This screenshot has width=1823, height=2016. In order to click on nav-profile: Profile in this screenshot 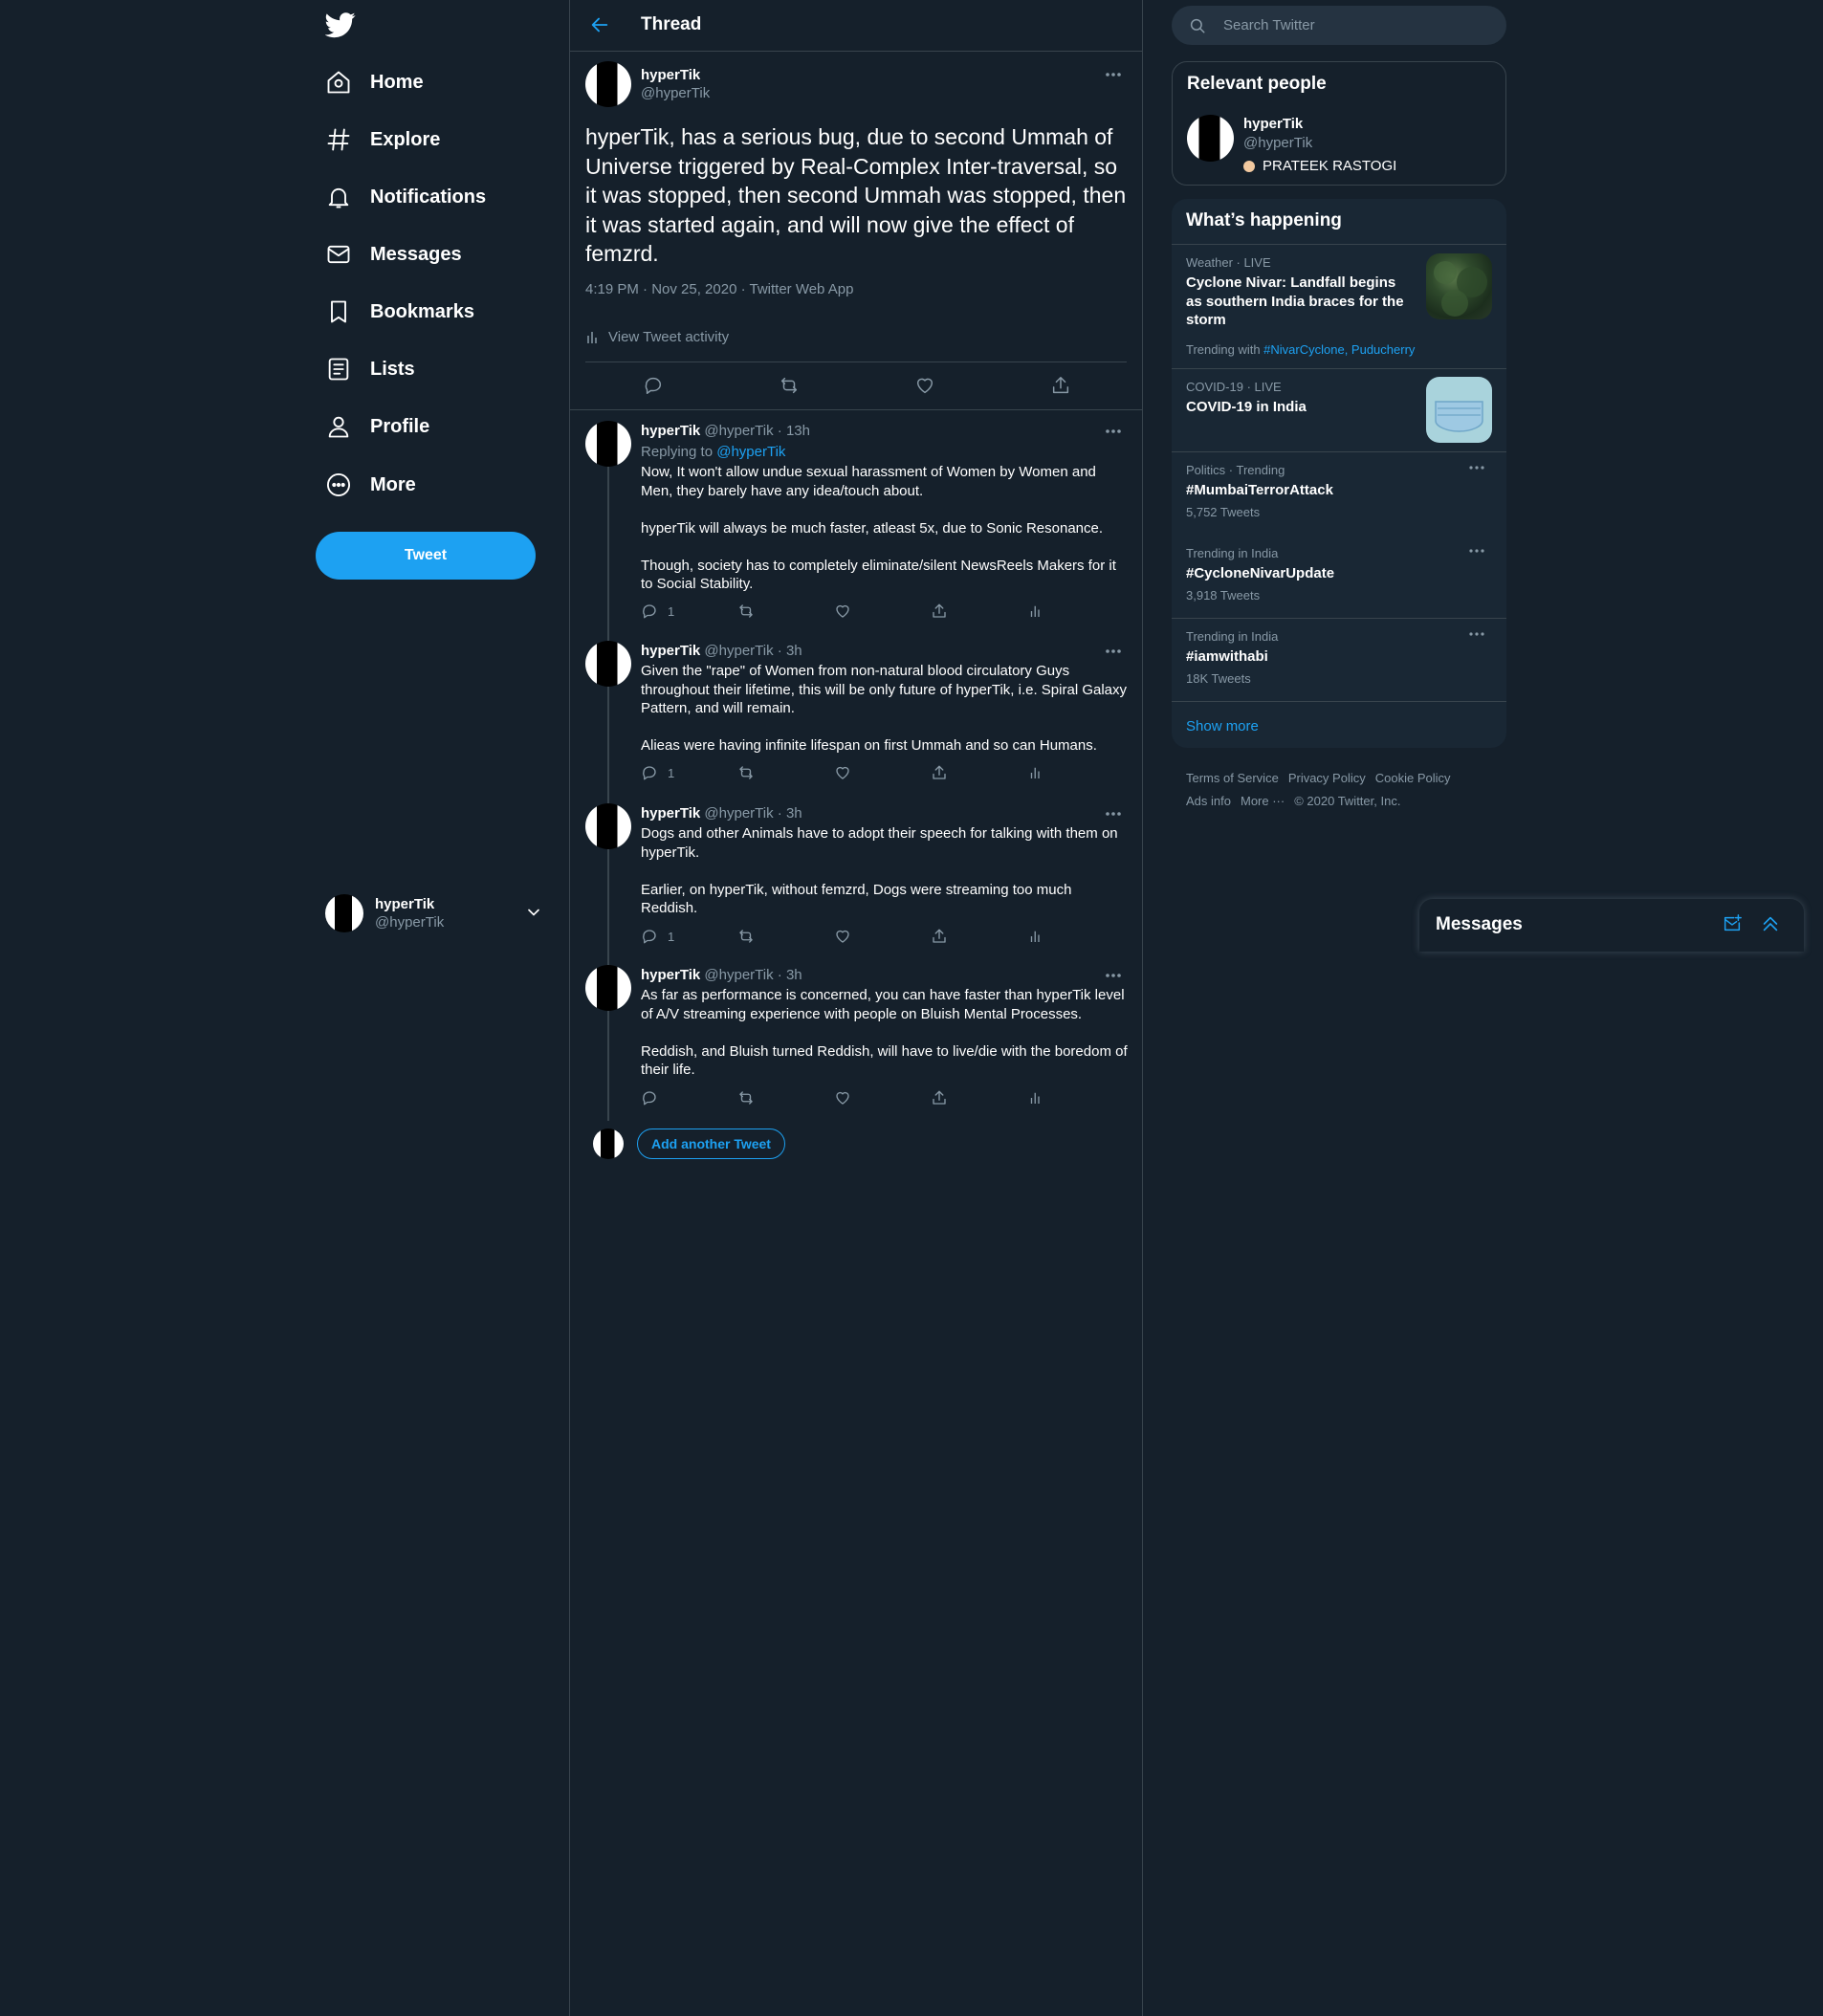, I will do `click(430, 426)`.